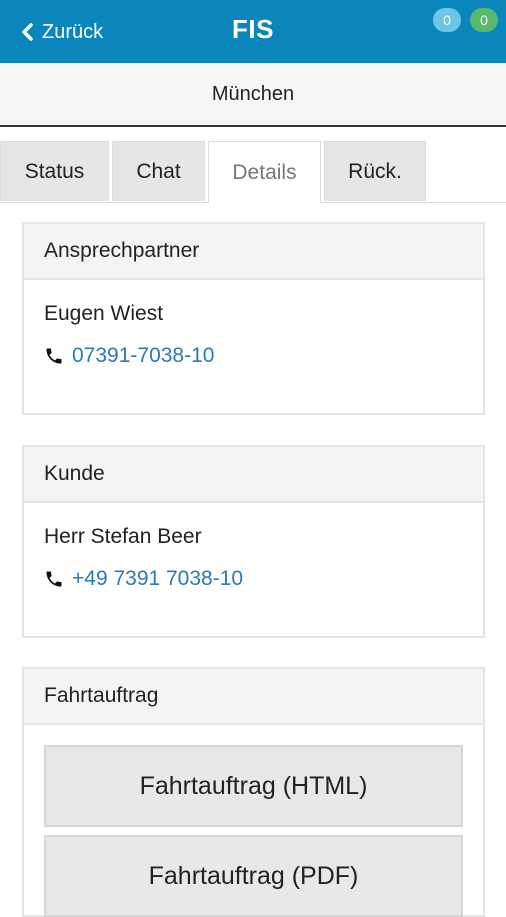 The height and width of the screenshot is (917, 506). I want to click on customer-heading: Kunde, so click(253, 475).